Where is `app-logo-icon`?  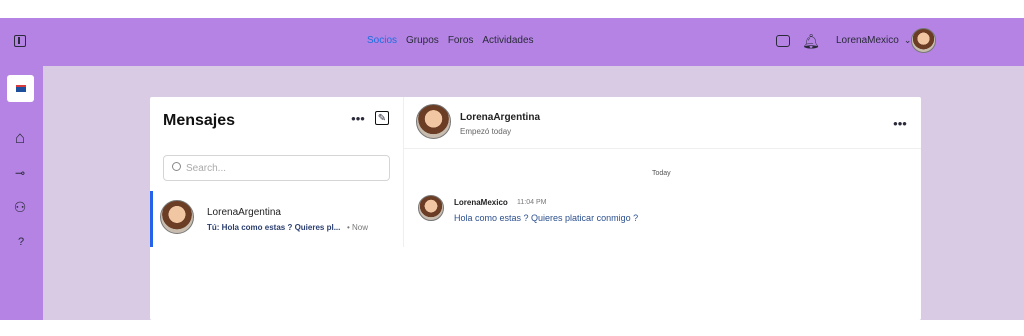 app-logo-icon is located at coordinates (20, 88).